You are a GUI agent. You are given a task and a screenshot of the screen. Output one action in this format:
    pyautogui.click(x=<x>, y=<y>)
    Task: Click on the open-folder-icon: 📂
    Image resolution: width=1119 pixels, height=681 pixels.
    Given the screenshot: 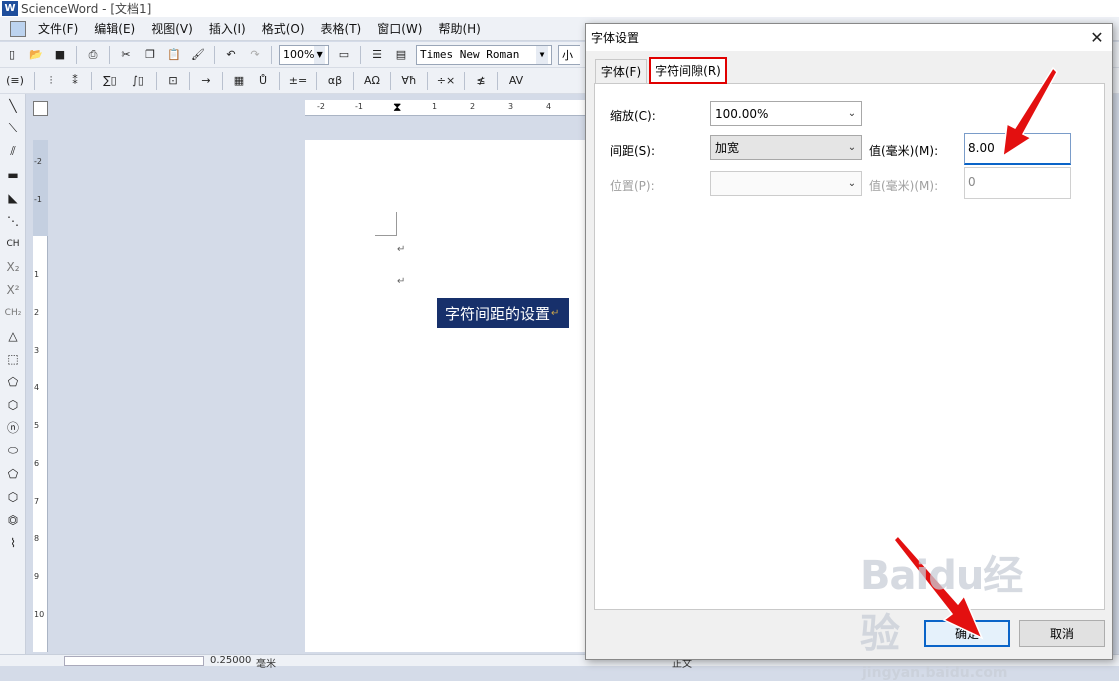 What is the action you would take?
    pyautogui.click(x=36, y=55)
    